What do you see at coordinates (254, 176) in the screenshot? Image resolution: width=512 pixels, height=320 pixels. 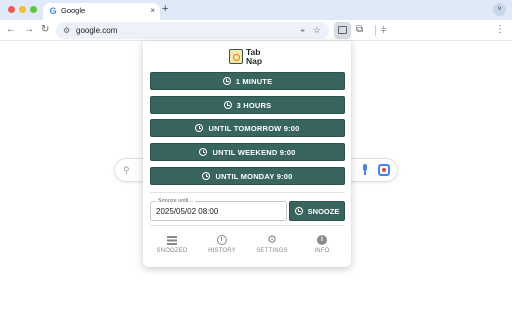 I see `button-label: UNTIL MONDAY 9:00` at bounding box center [254, 176].